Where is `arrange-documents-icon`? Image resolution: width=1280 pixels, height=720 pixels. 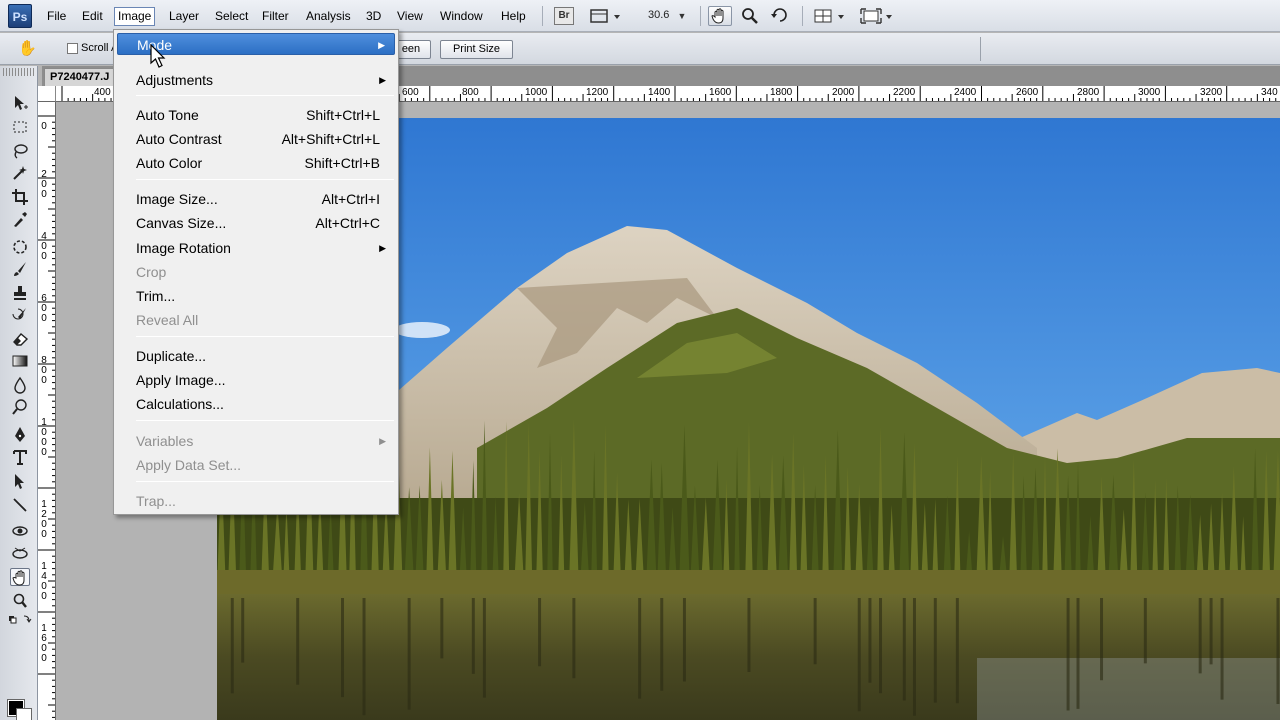
arrange-documents-icon is located at coordinates (830, 16).